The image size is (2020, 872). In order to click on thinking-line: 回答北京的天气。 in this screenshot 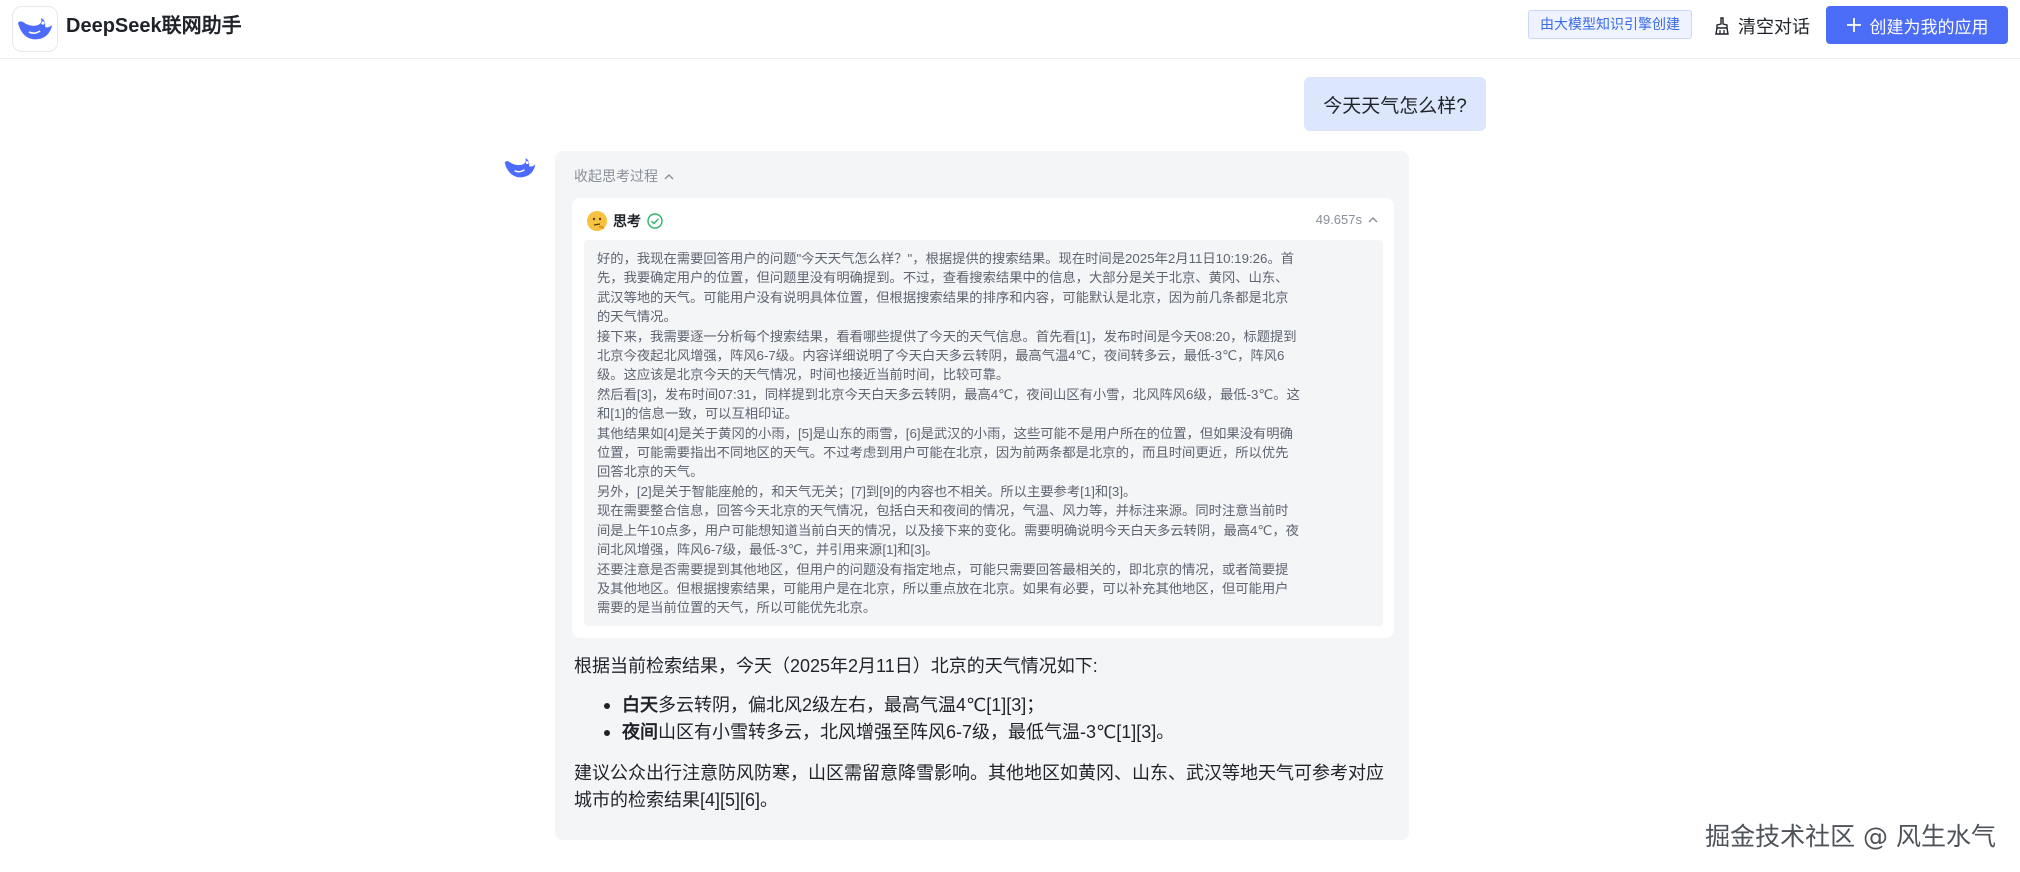, I will do `click(650, 472)`.